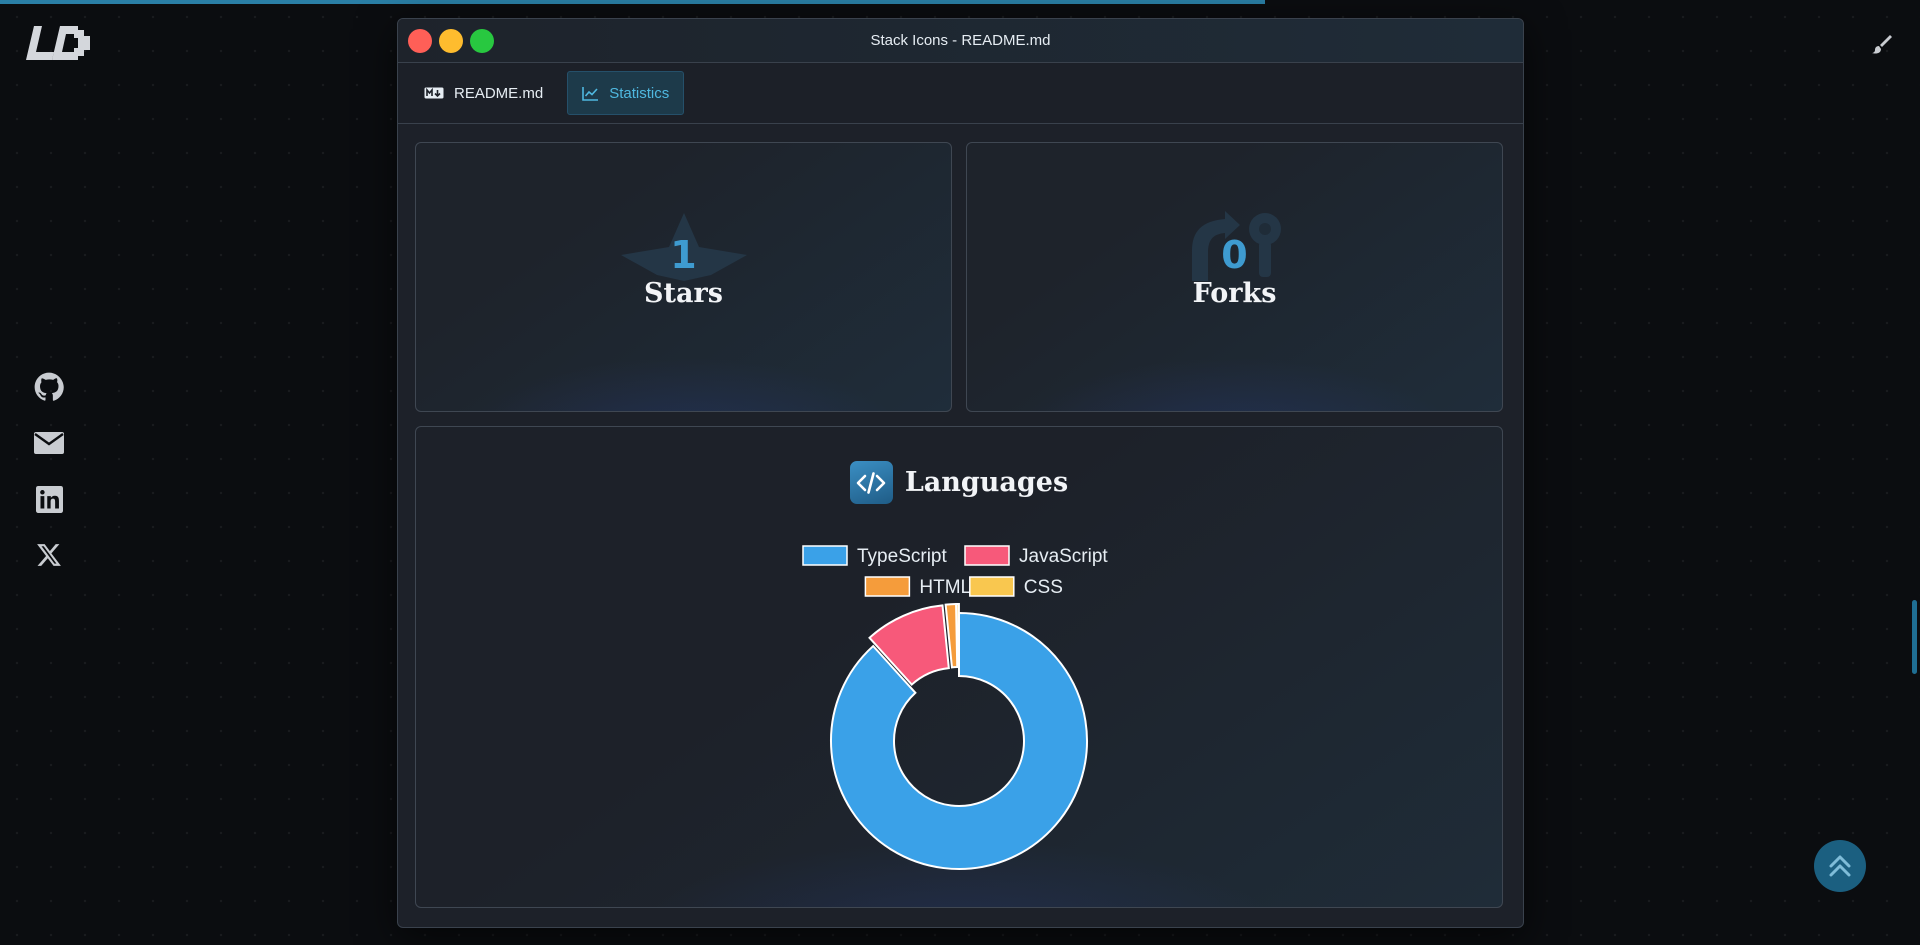 The width and height of the screenshot is (1920, 945). I want to click on page-scrollbar, so click(1914, 637).